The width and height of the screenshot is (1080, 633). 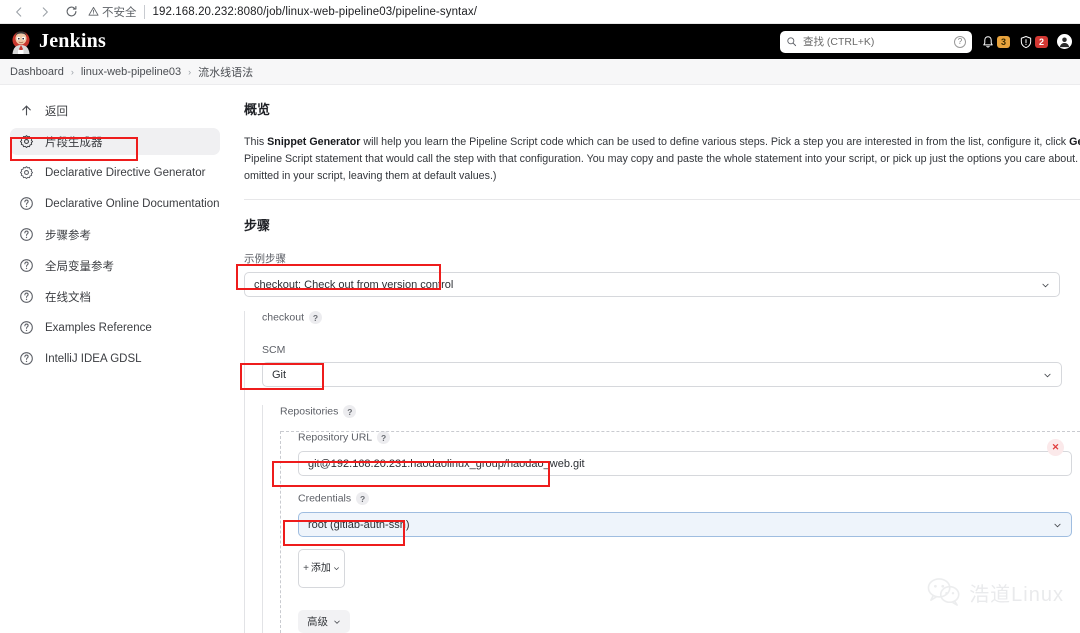 I want to click on sidebar-item-declarative-directive-generator: Declarative Directive Generator, so click(x=115, y=172).